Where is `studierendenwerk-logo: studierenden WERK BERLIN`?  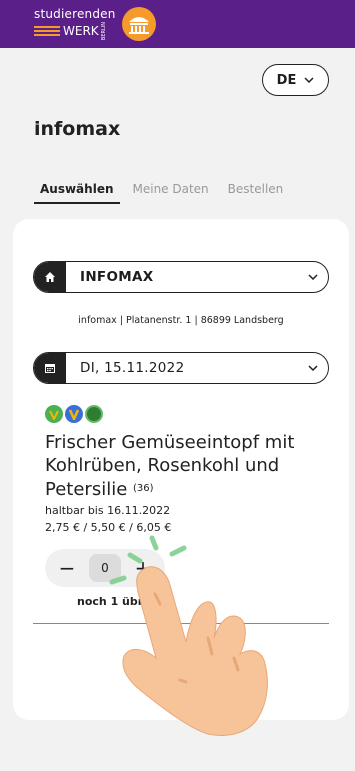 studierendenwerk-logo: studierenden WERK BERLIN is located at coordinates (95, 24).